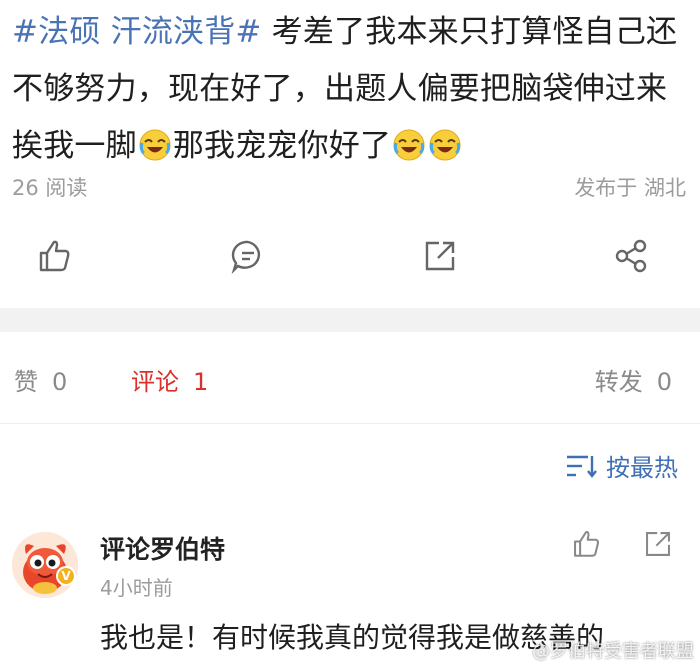 This screenshot has height=667, width=700. Describe the element at coordinates (136, 588) in the screenshot. I see `comment-time: 4小时前` at that location.